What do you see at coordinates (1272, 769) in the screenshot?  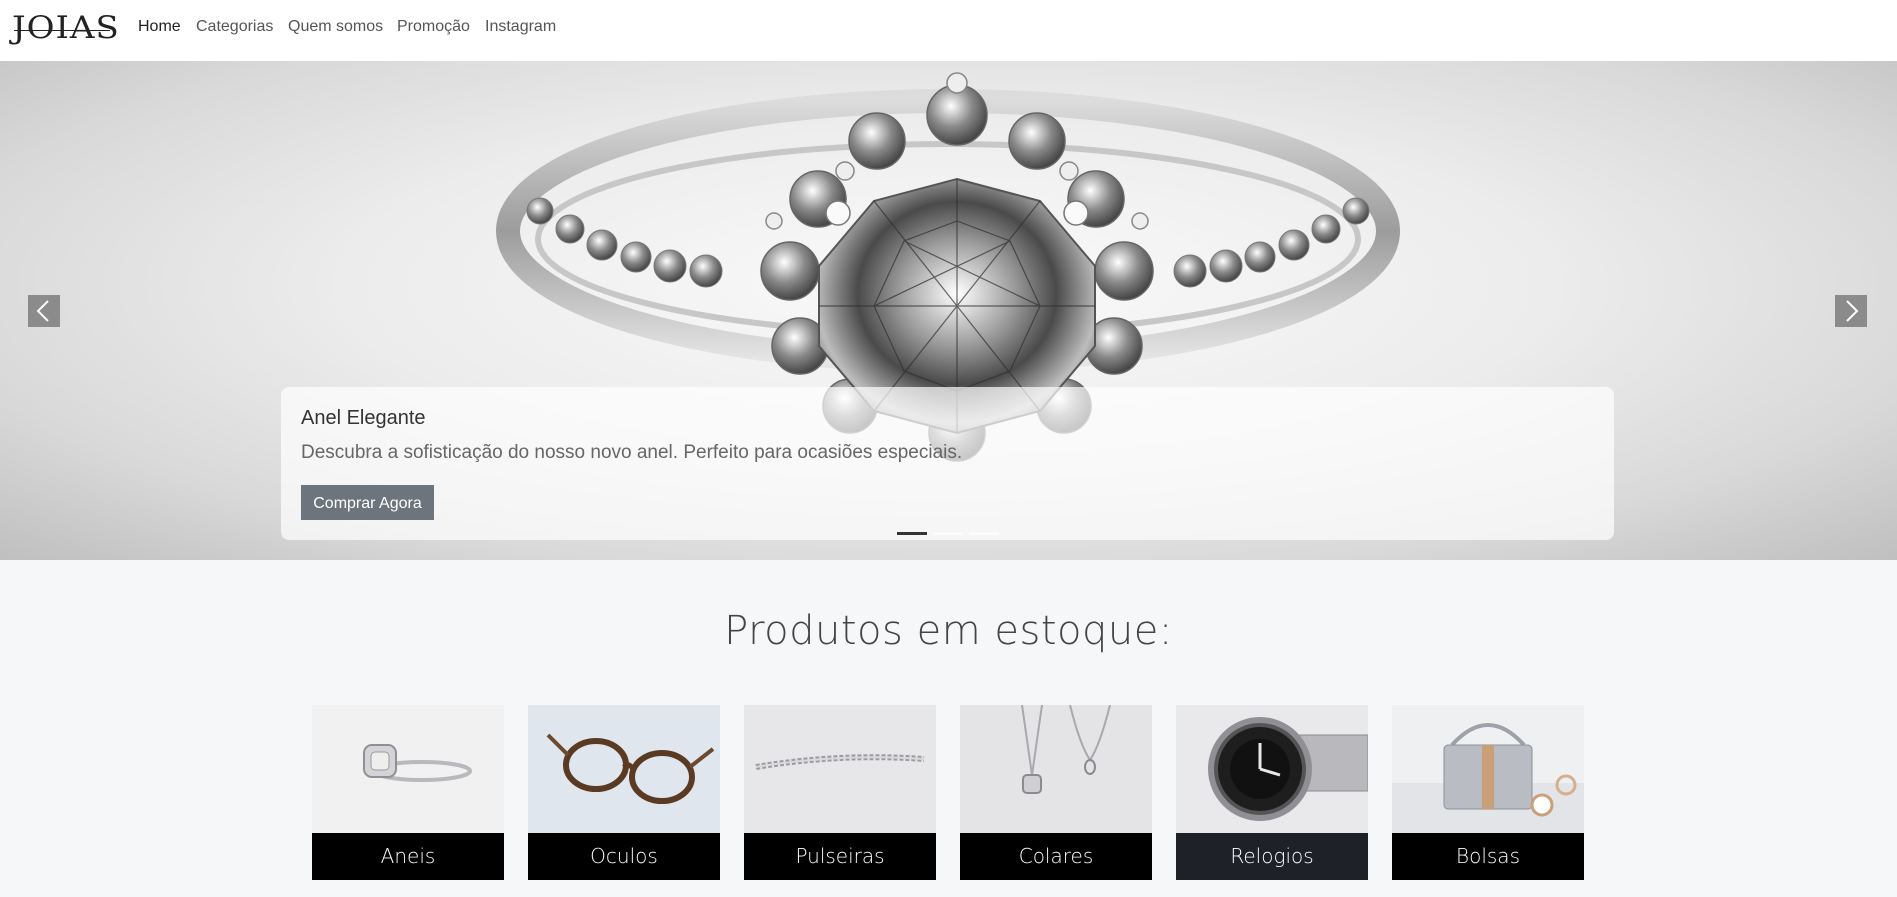 I see `watch-image` at bounding box center [1272, 769].